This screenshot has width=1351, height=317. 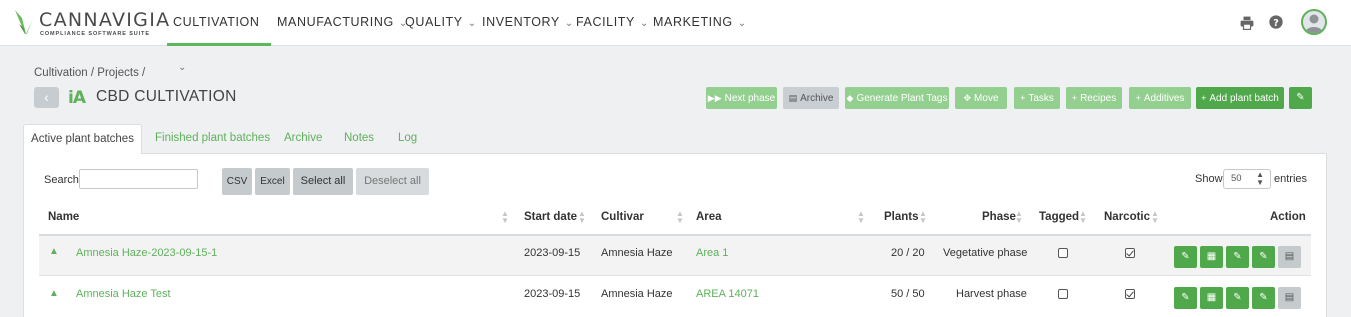 What do you see at coordinates (89, 73) in the screenshot?
I see `breadcrumb: Cultivation / Projects /` at bounding box center [89, 73].